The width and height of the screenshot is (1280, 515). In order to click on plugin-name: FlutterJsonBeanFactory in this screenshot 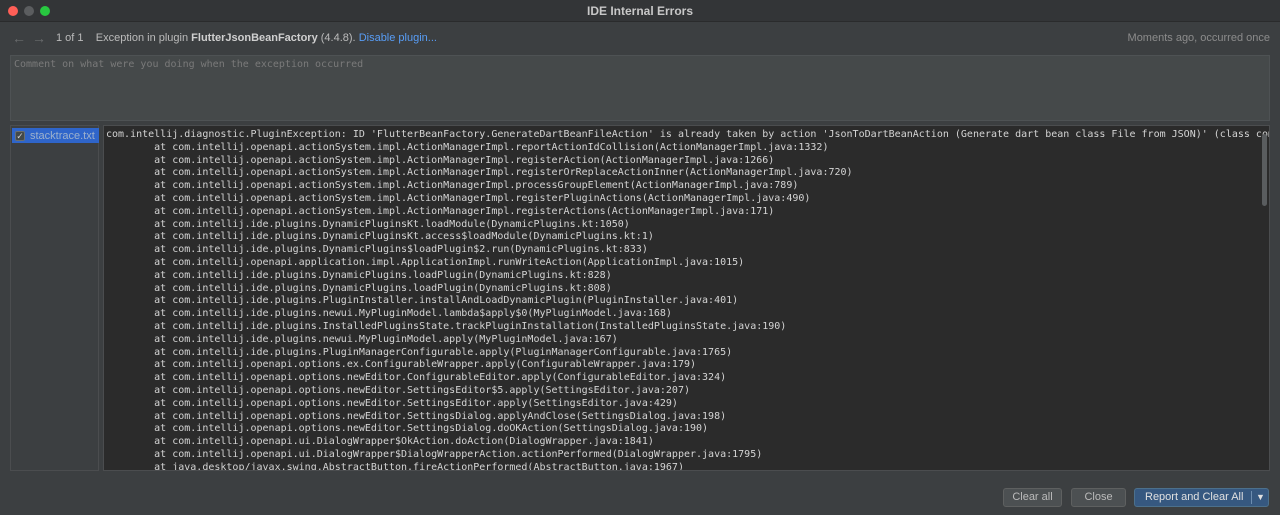, I will do `click(254, 38)`.